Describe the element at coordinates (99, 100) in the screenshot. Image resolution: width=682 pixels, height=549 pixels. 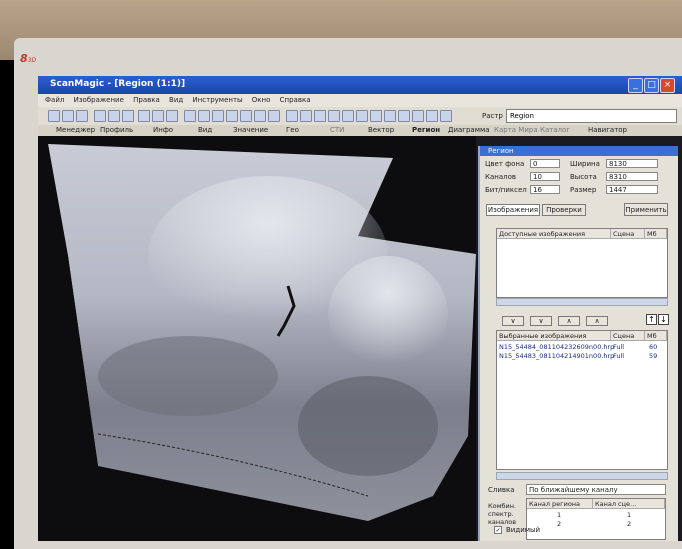
I see `menu-image: Изображение` at that location.